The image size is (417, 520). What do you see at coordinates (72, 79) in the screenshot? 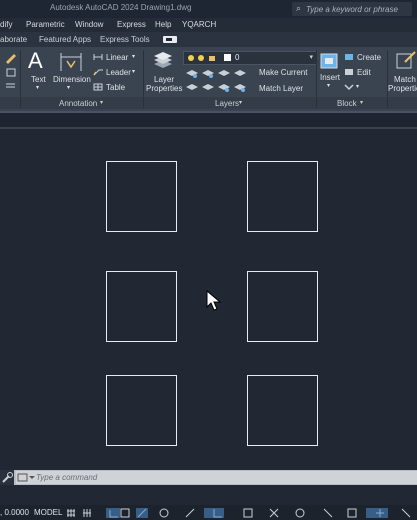
I see `dimension-tool-label: Dimension` at bounding box center [72, 79].